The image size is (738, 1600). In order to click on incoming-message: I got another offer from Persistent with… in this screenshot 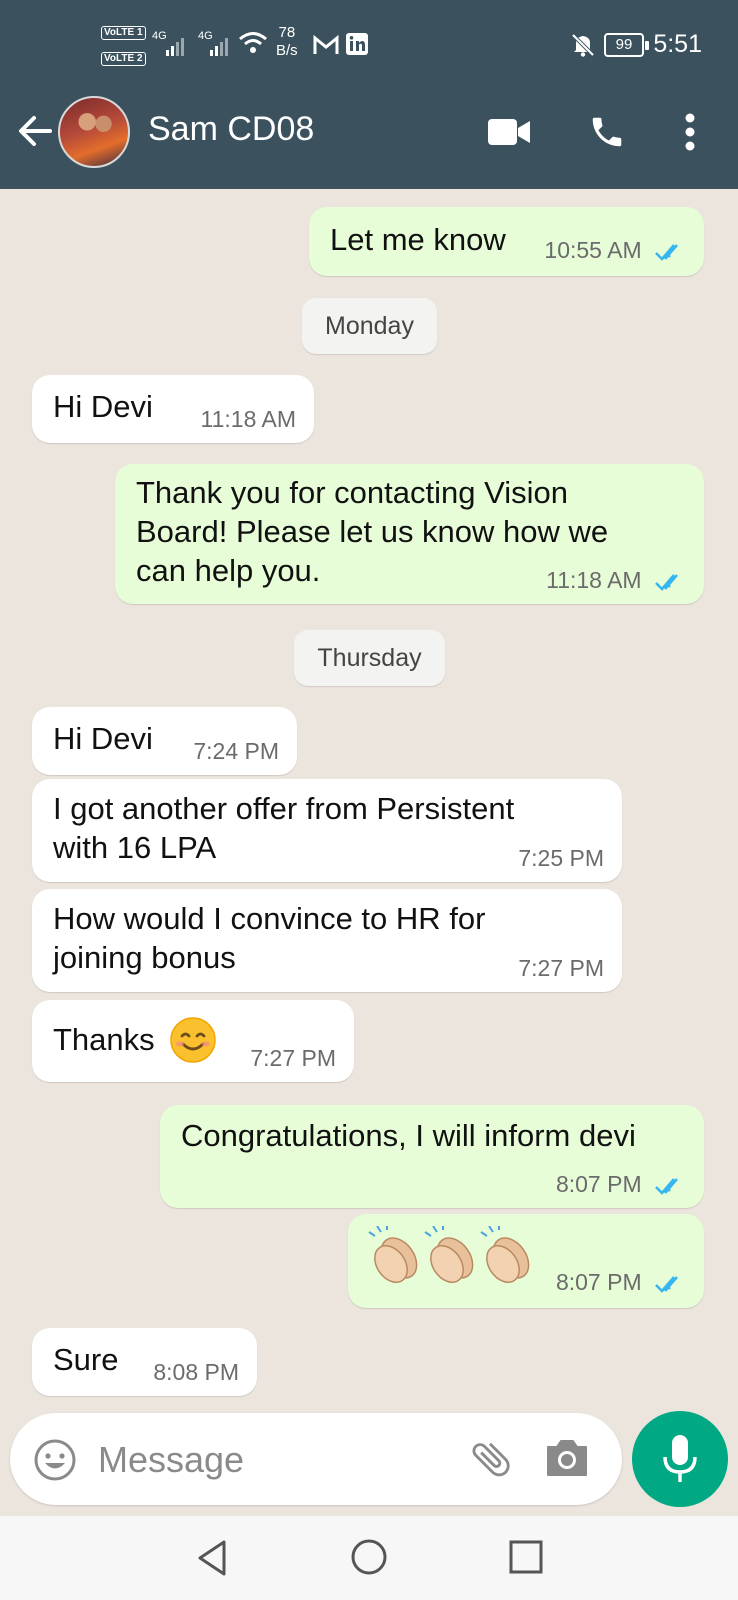, I will do `click(327, 830)`.